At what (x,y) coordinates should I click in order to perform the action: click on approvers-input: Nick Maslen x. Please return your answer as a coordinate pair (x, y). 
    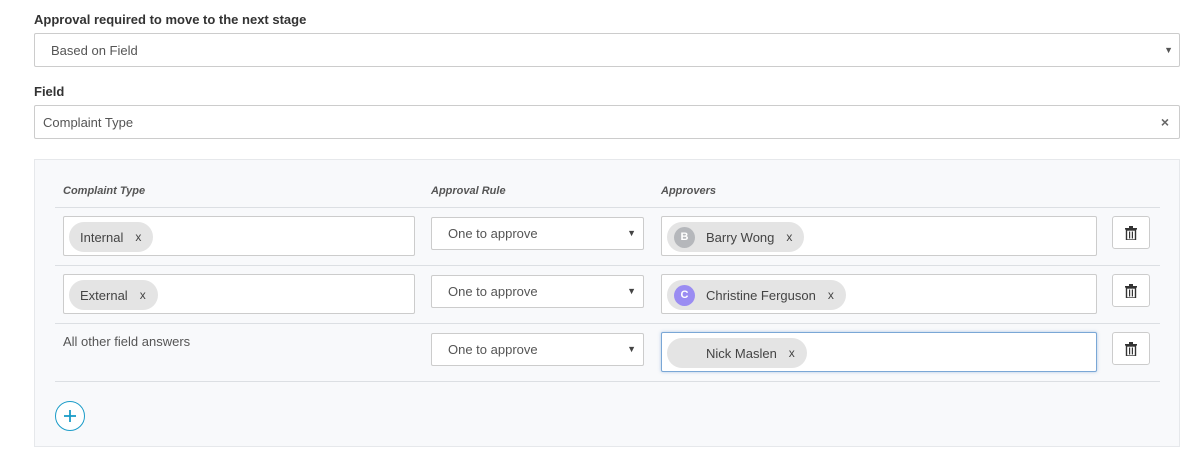
    Looking at the image, I should click on (879, 352).